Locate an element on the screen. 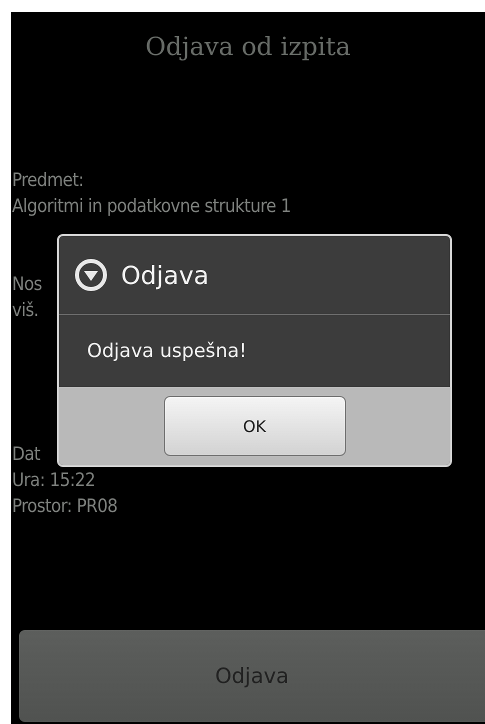 The height and width of the screenshot is (724, 485). screen-title: Odjava od izpita is located at coordinates (248, 47).